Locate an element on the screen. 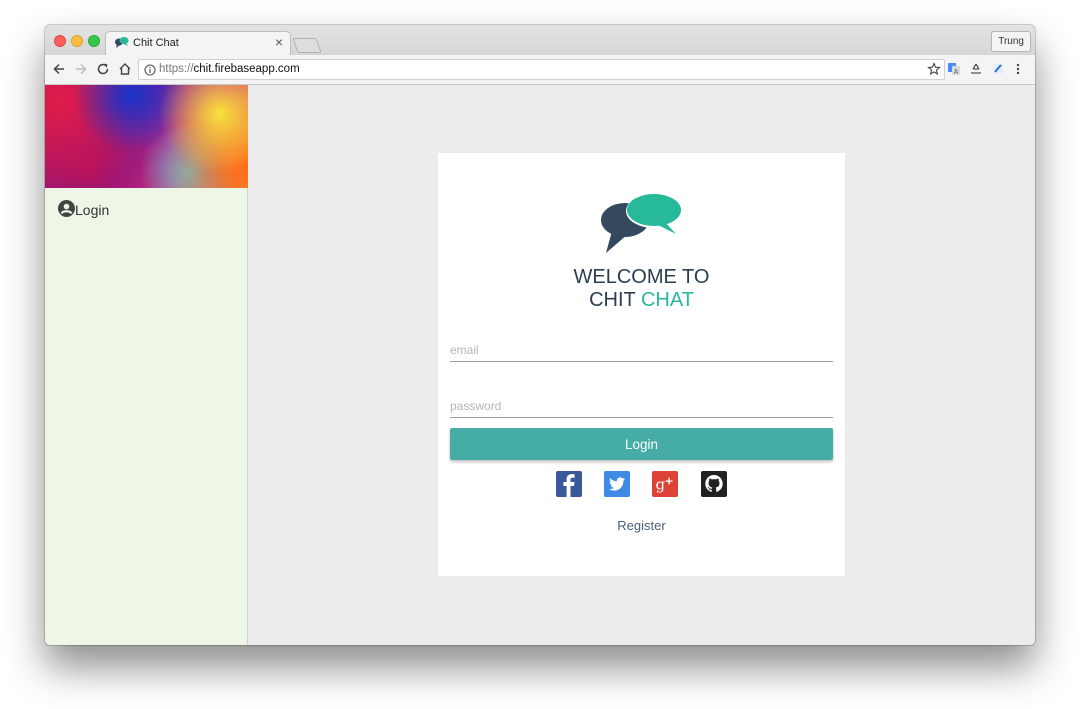 The height and width of the screenshot is (709, 1080). twitter-icon is located at coordinates (617, 484).